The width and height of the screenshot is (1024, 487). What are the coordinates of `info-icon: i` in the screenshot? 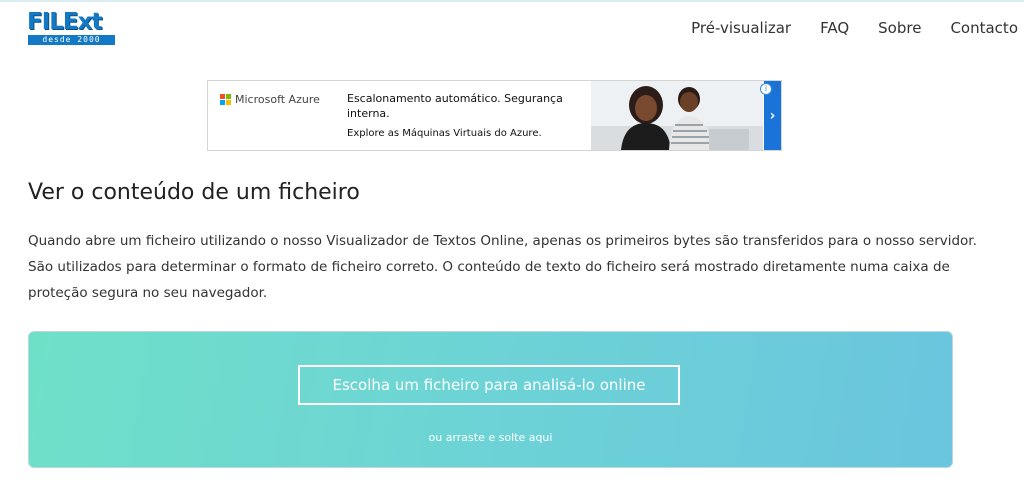 It's located at (766, 89).